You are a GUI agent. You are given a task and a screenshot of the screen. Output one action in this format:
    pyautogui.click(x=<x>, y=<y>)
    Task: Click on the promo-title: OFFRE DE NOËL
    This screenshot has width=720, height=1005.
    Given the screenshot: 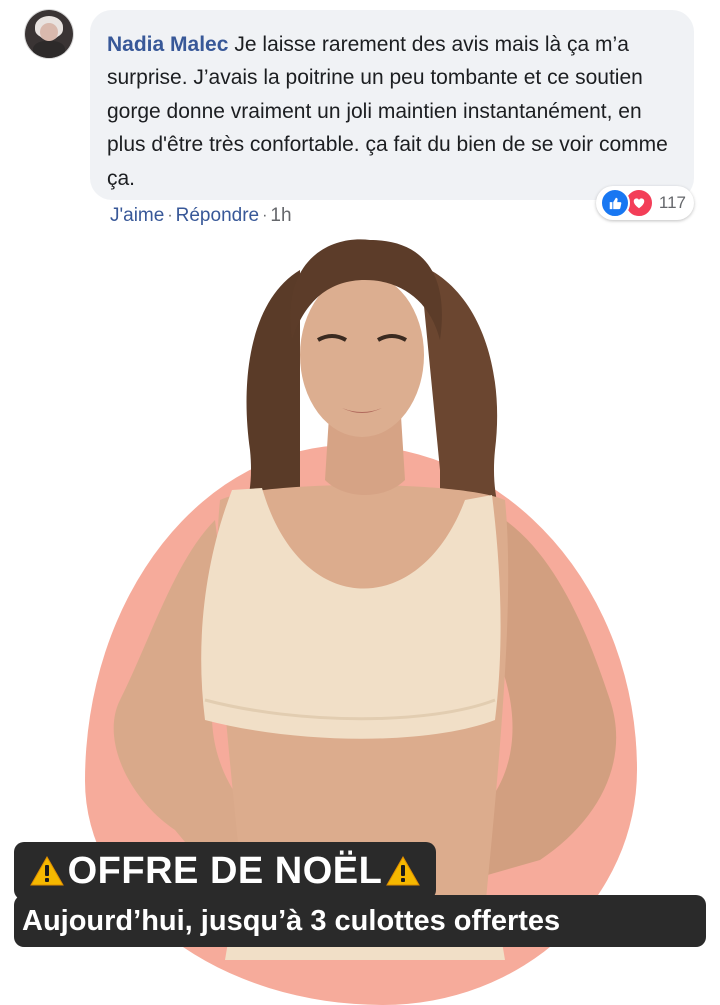 What is the action you would take?
    pyautogui.click(x=225, y=870)
    